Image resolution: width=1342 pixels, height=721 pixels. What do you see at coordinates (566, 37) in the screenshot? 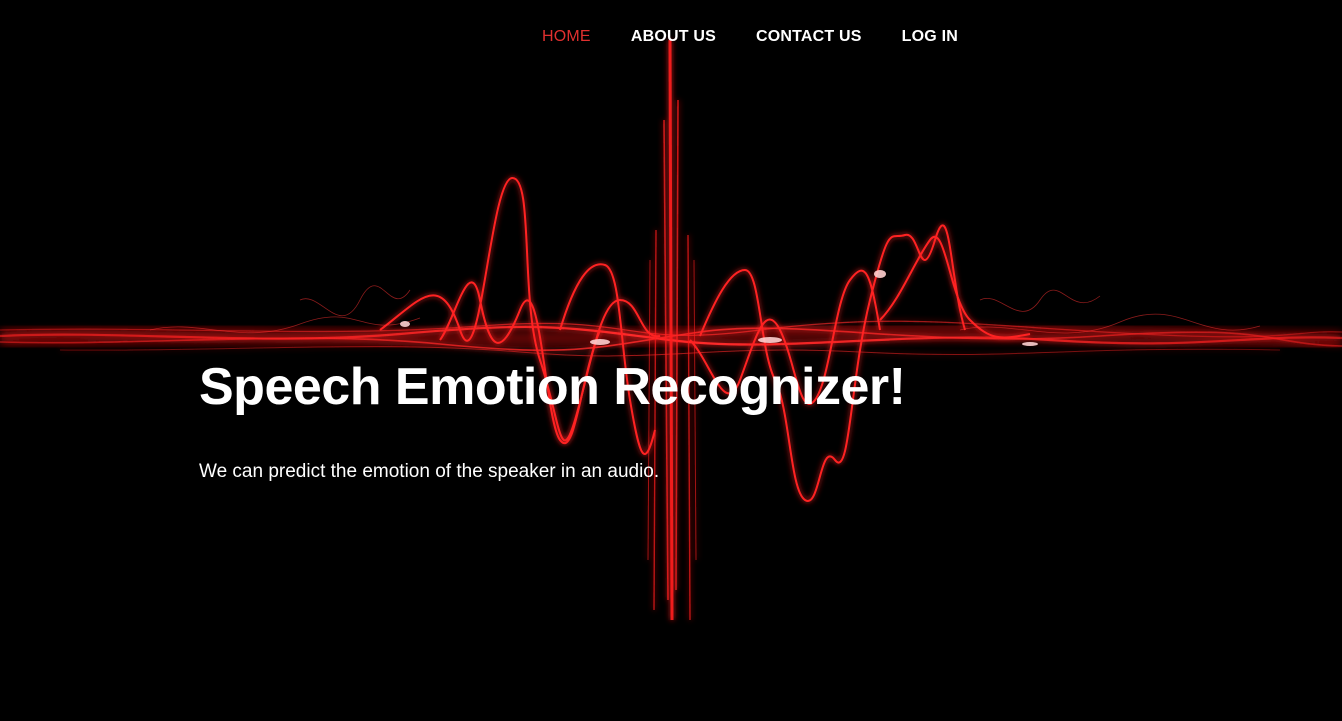
I see `nav-home-link: HOME` at bounding box center [566, 37].